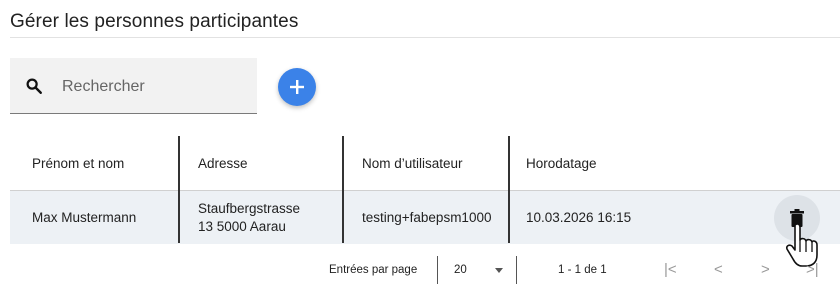 The image size is (840, 284). I want to click on entries-per-page-value: 20, so click(460, 270).